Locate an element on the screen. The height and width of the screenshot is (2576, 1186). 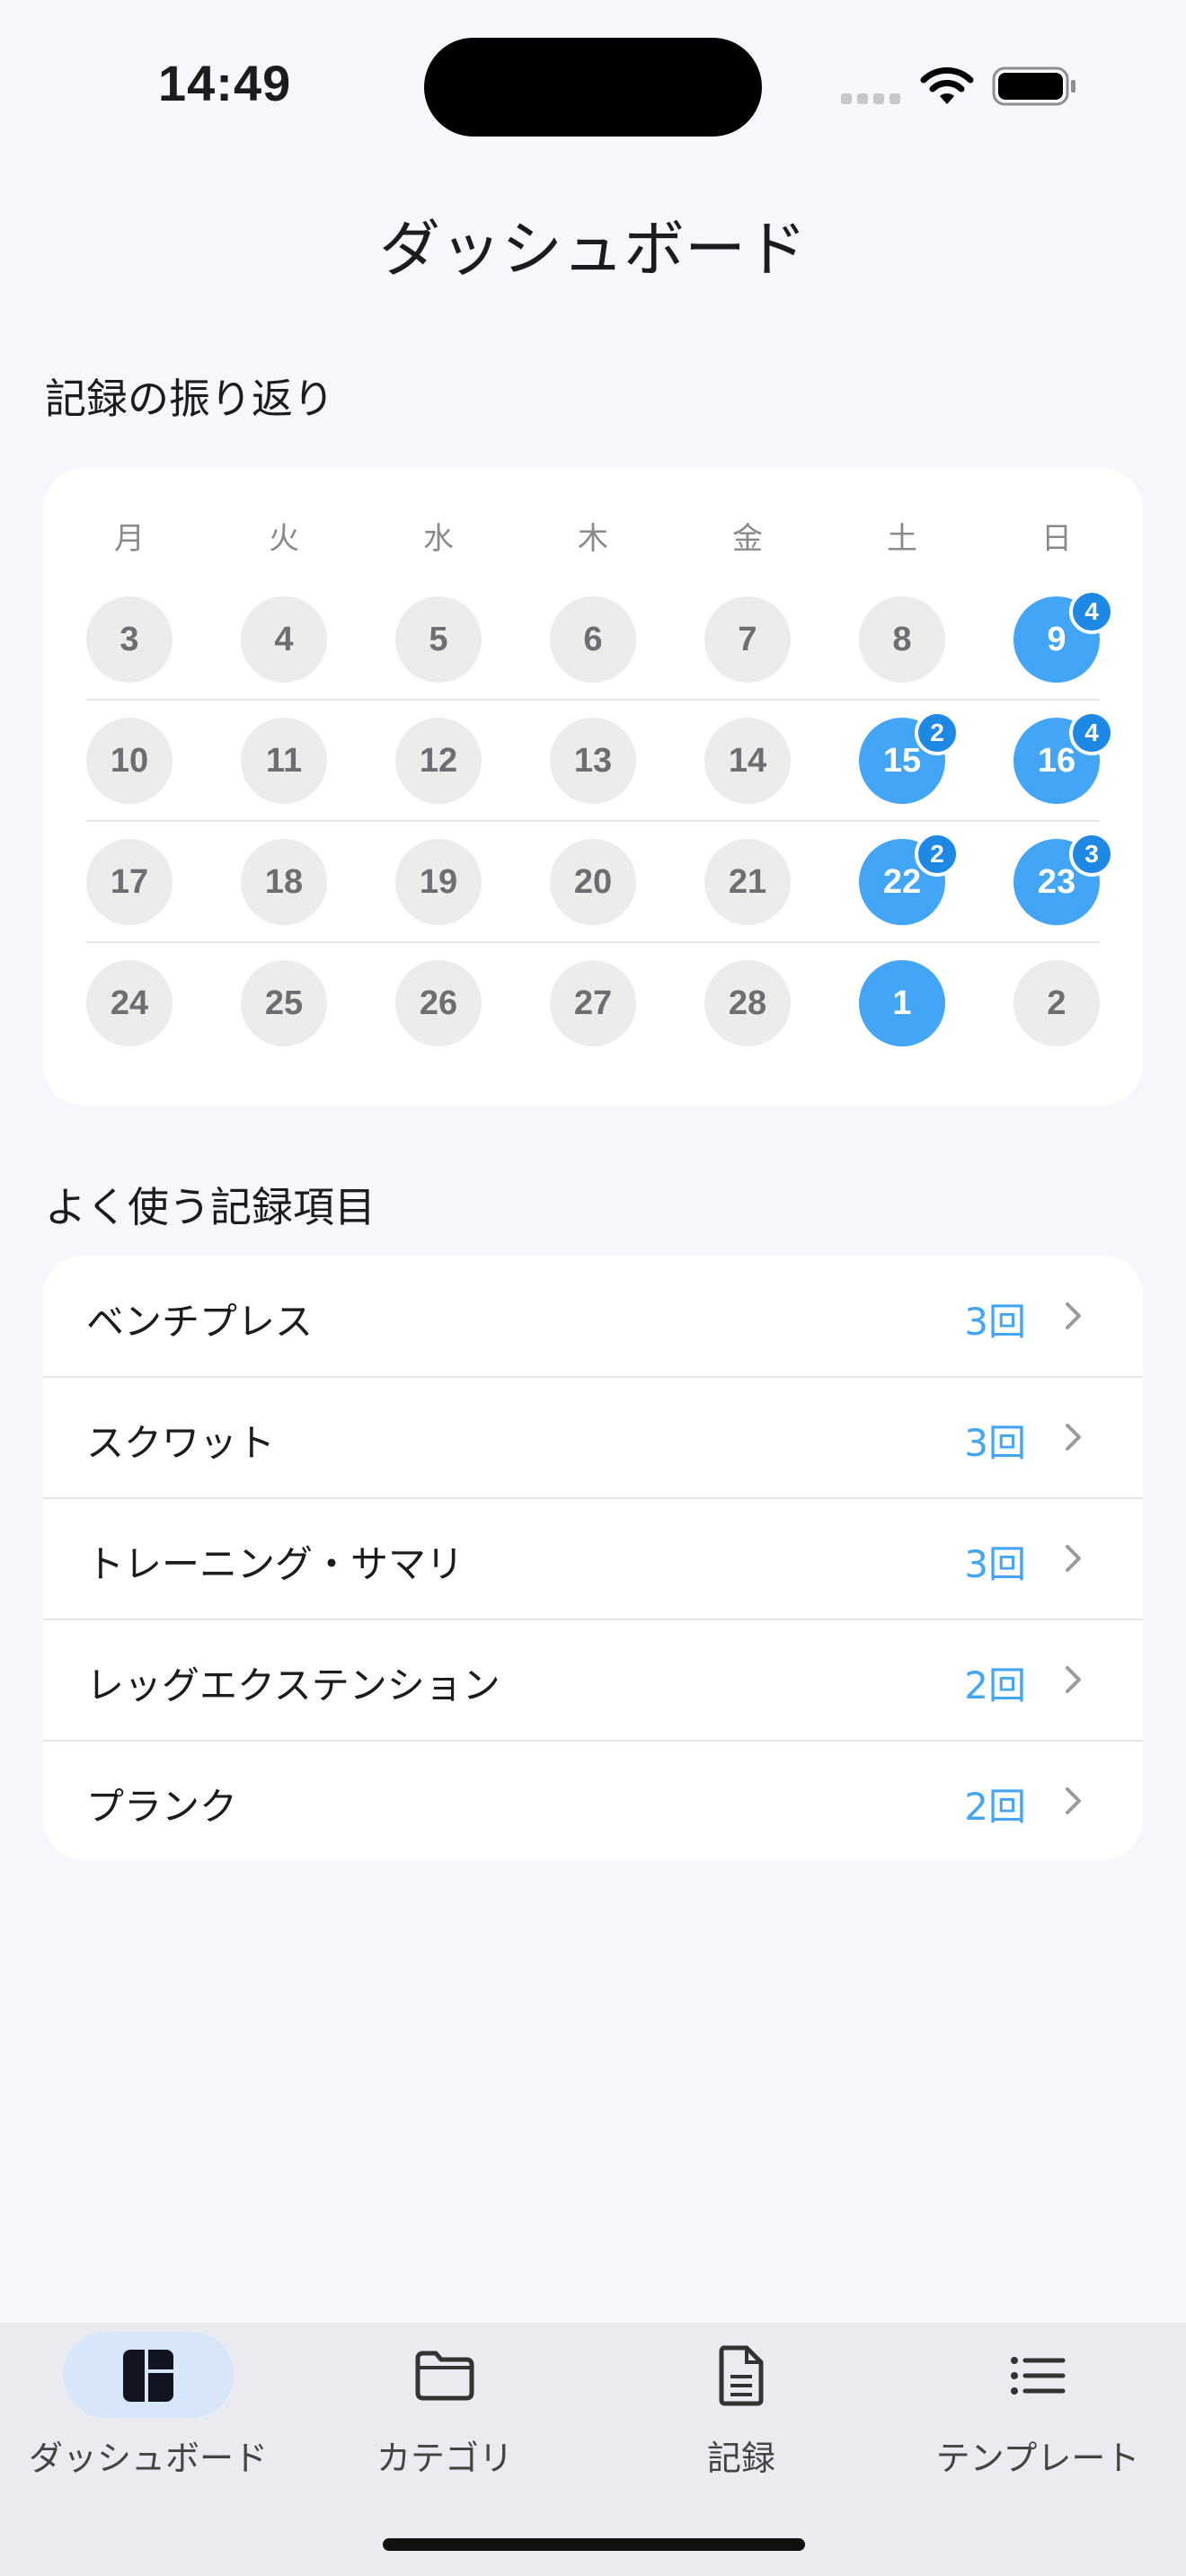
calendar-day-number: 21 is located at coordinates (747, 881).